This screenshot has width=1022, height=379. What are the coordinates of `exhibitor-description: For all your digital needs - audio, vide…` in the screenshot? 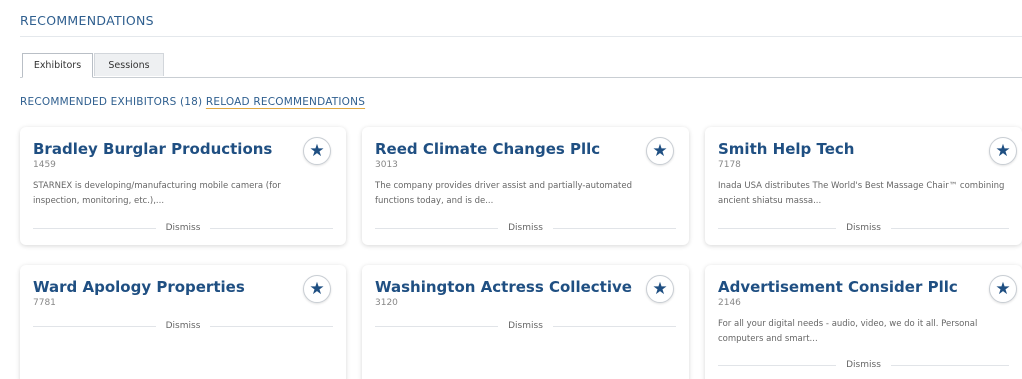 It's located at (848, 331).